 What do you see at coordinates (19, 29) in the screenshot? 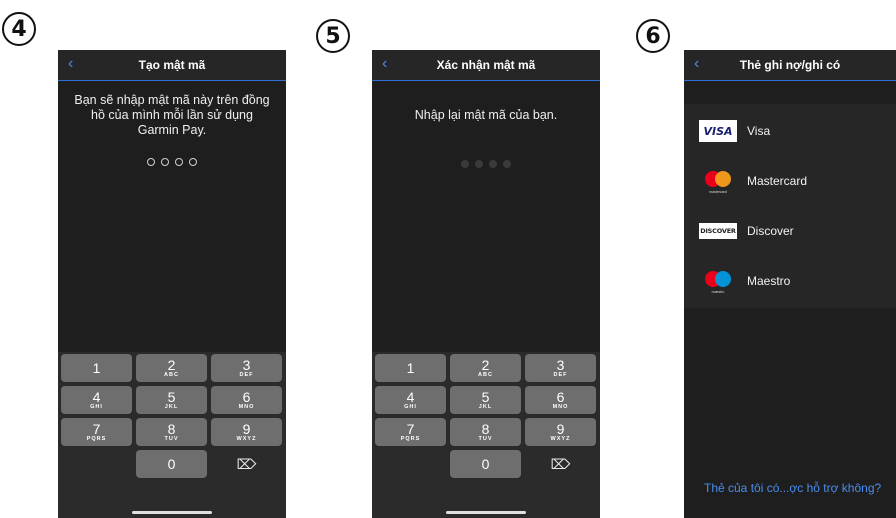
I see `step-number-4: 4` at bounding box center [19, 29].